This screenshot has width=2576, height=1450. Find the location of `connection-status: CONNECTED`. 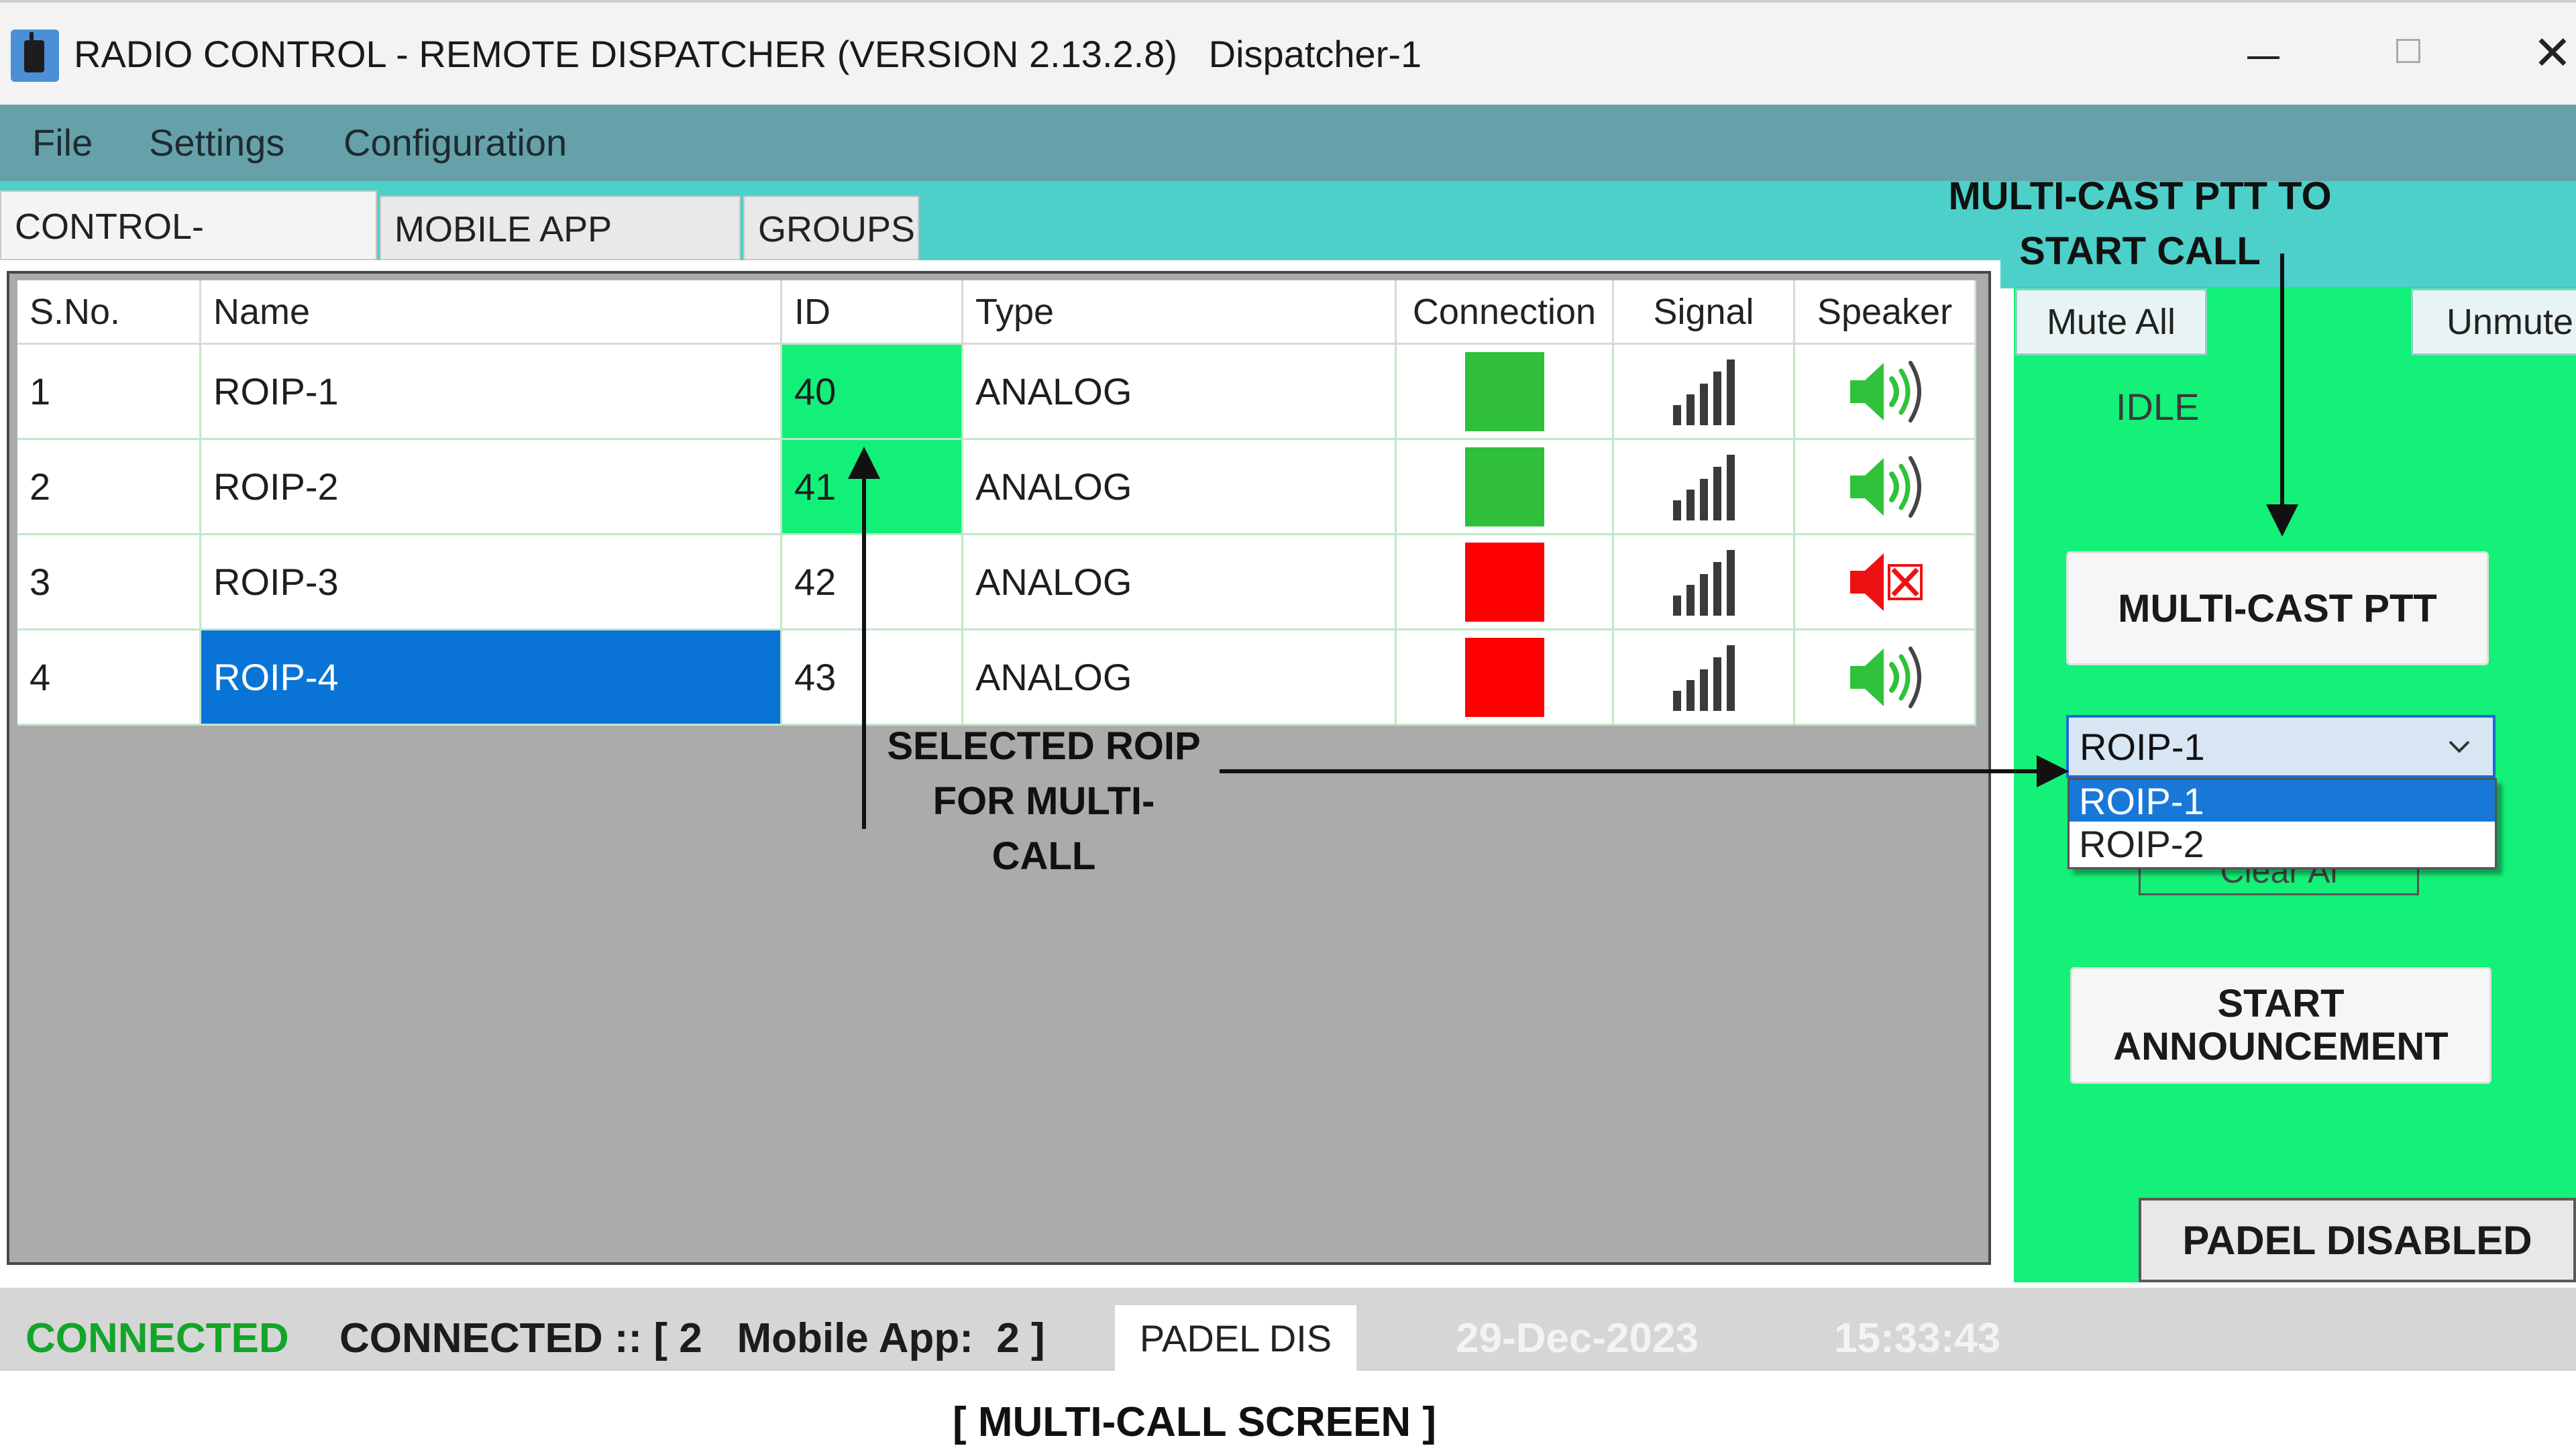

connection-status: CONNECTED is located at coordinates (157, 1338).